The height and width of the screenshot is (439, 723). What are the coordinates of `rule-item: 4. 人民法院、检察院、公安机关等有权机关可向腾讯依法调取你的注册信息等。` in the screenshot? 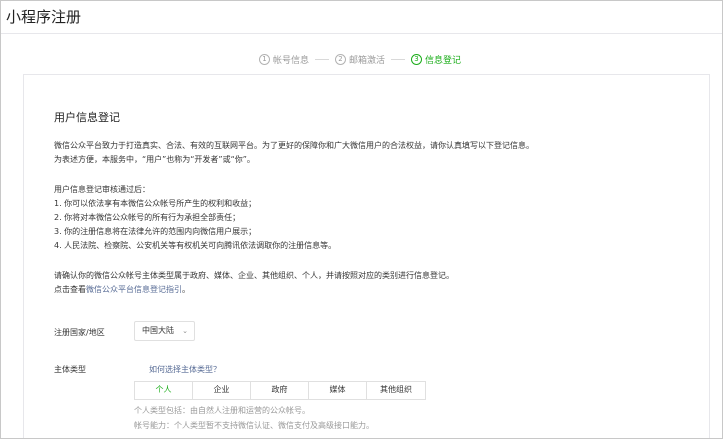 It's located at (195, 245).